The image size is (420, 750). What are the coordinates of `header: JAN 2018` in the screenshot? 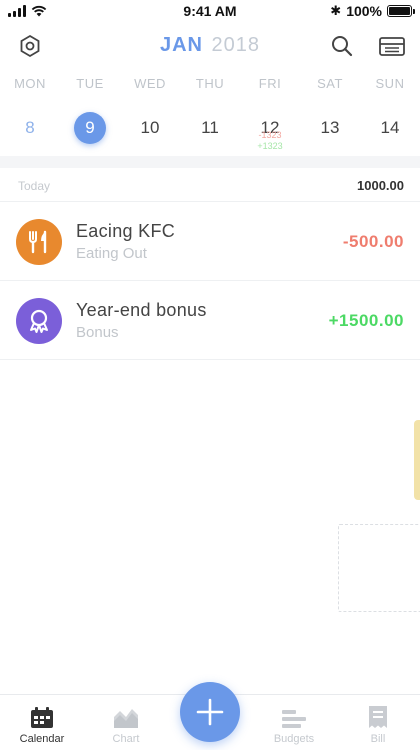 It's located at (210, 46).